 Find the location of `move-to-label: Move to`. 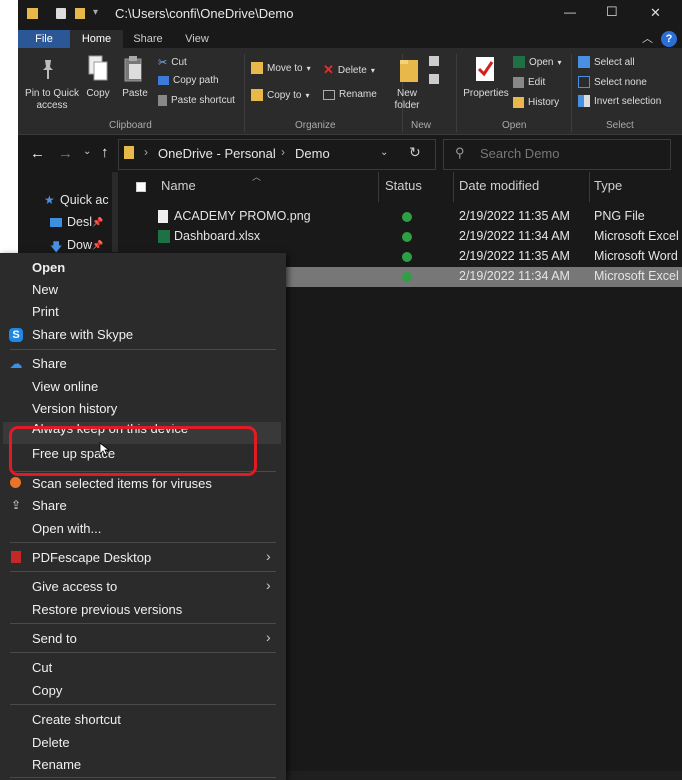

move-to-label: Move to is located at coordinates (285, 68).